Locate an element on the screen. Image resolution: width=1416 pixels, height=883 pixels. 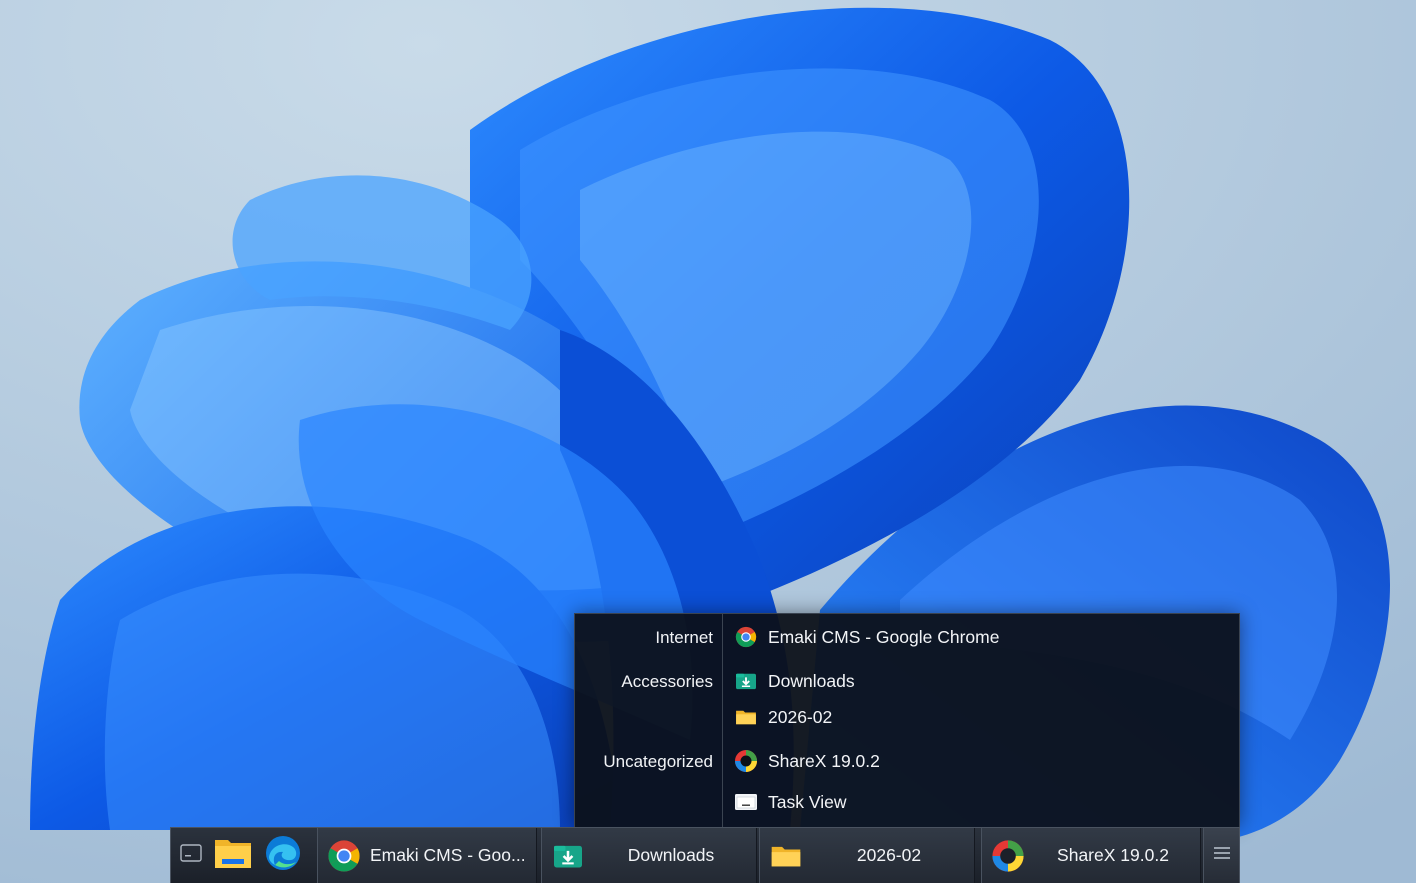
file-explorer-button is located at coordinates (233, 855).